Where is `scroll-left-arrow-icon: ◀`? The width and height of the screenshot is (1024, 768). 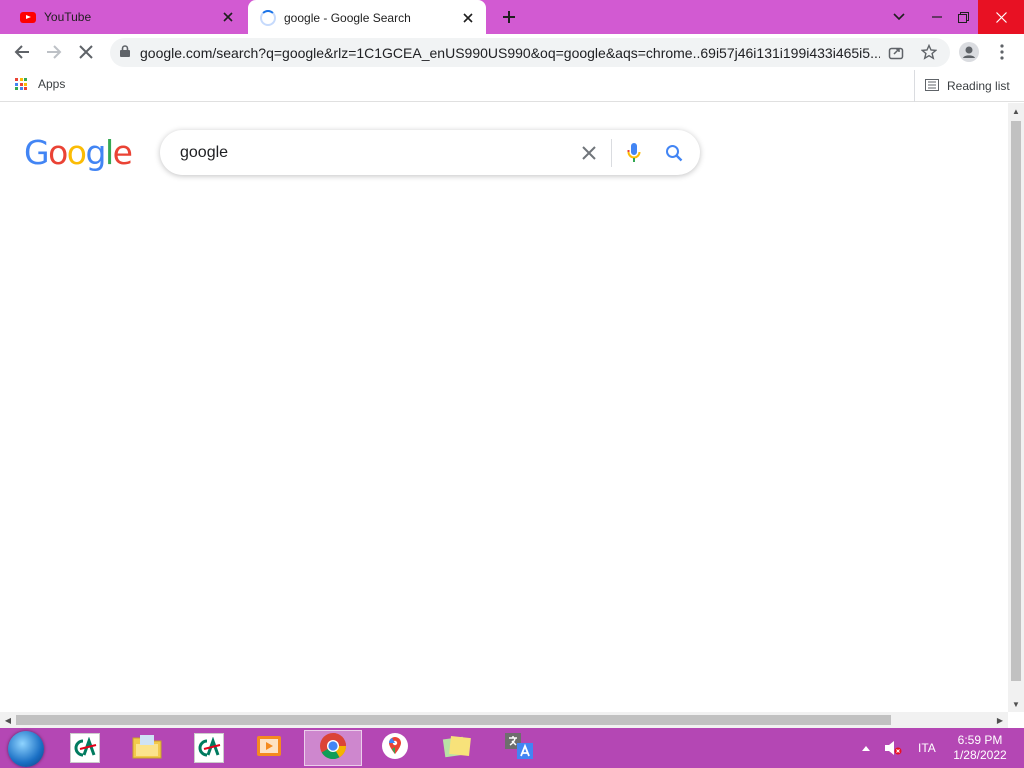
scroll-left-arrow-icon: ◀ is located at coordinates (8, 720).